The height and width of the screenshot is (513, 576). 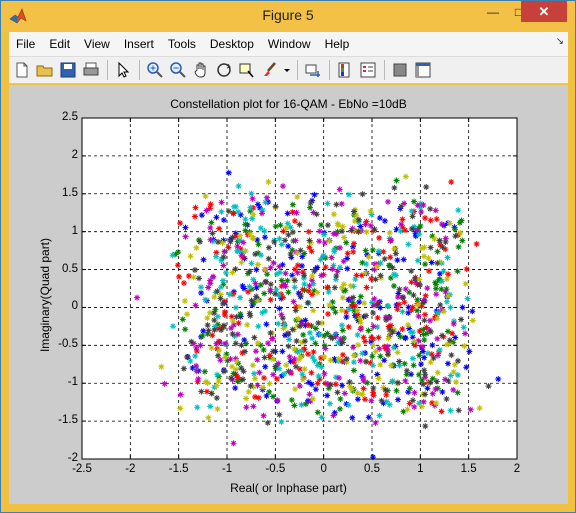 What do you see at coordinates (345, 70) in the screenshot?
I see `colorbar-icon` at bounding box center [345, 70].